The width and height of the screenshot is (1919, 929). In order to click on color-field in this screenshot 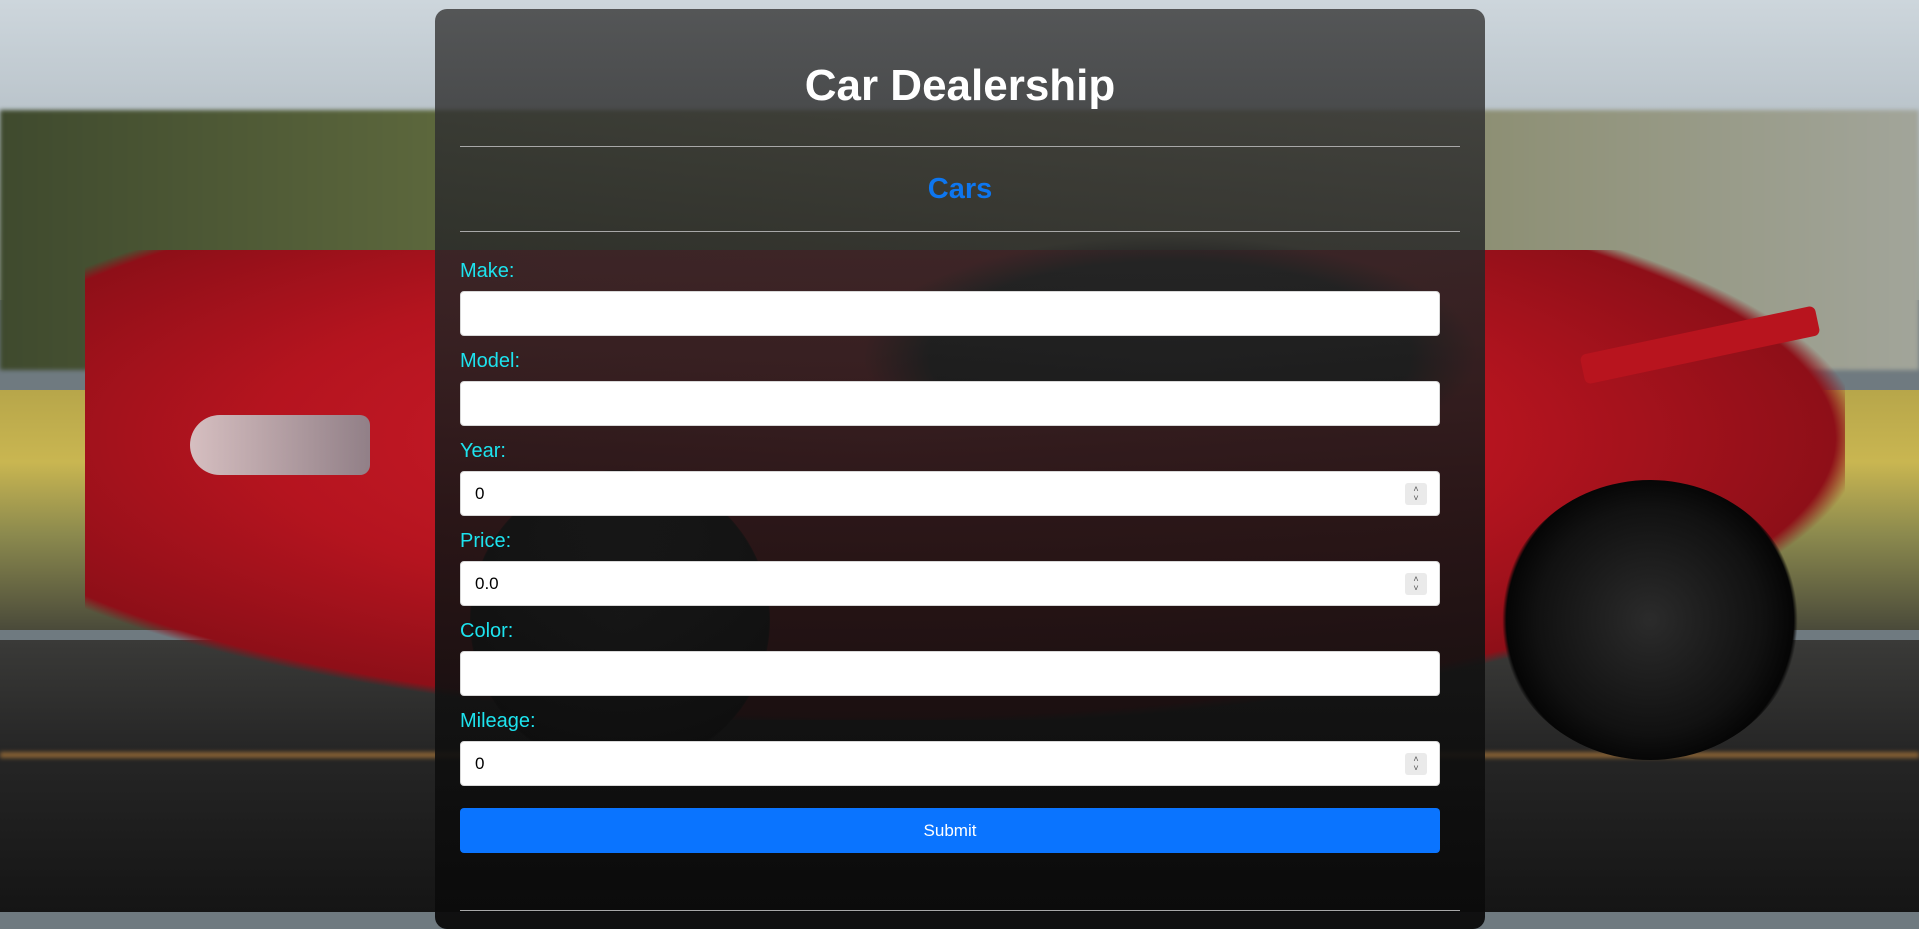, I will do `click(950, 673)`.